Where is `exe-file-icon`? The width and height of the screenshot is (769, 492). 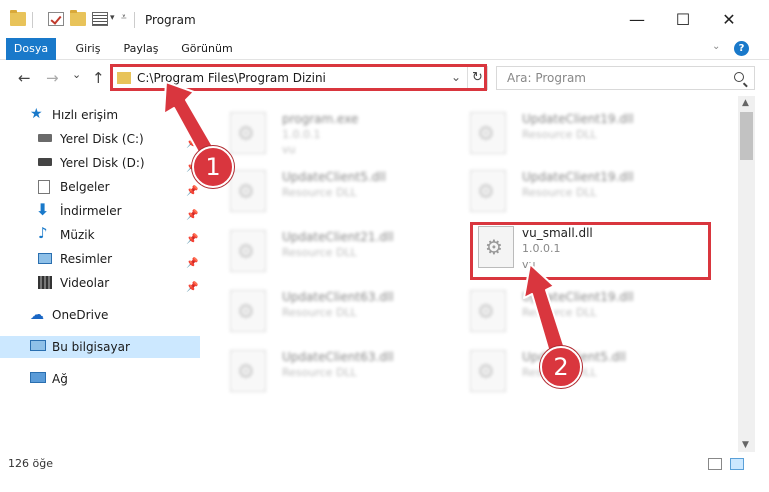
exe-file-icon is located at coordinates (248, 133).